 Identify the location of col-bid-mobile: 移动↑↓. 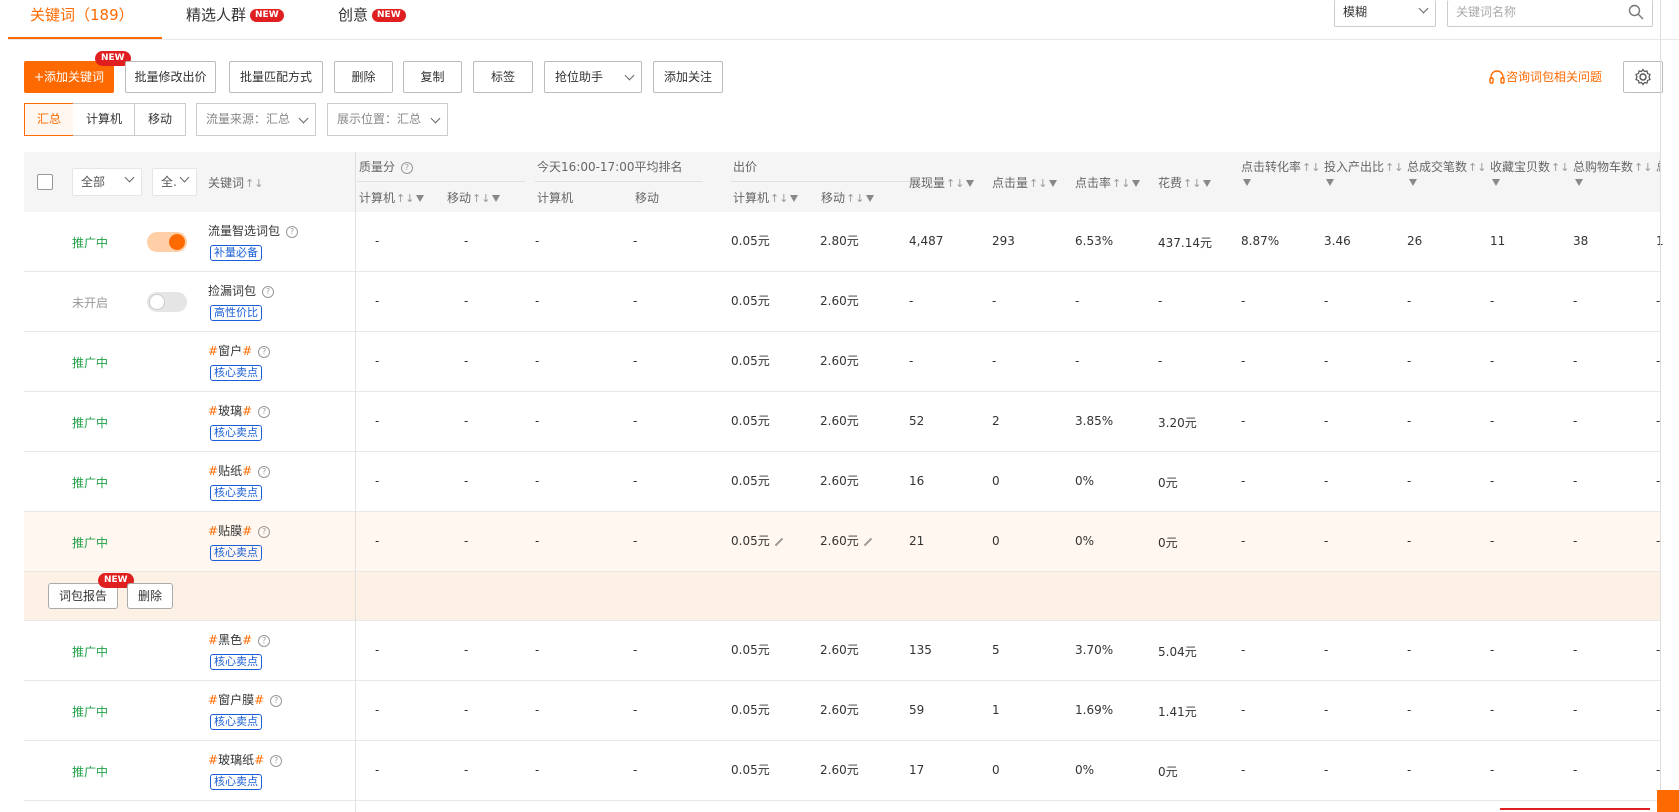
(848, 197).